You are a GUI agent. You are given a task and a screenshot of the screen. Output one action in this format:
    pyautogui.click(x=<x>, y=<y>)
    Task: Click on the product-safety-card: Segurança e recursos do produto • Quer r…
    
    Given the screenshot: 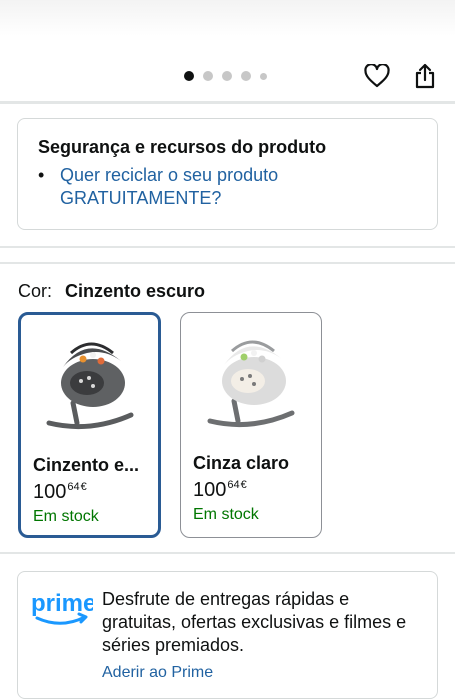 What is the action you would take?
    pyautogui.click(x=227, y=174)
    